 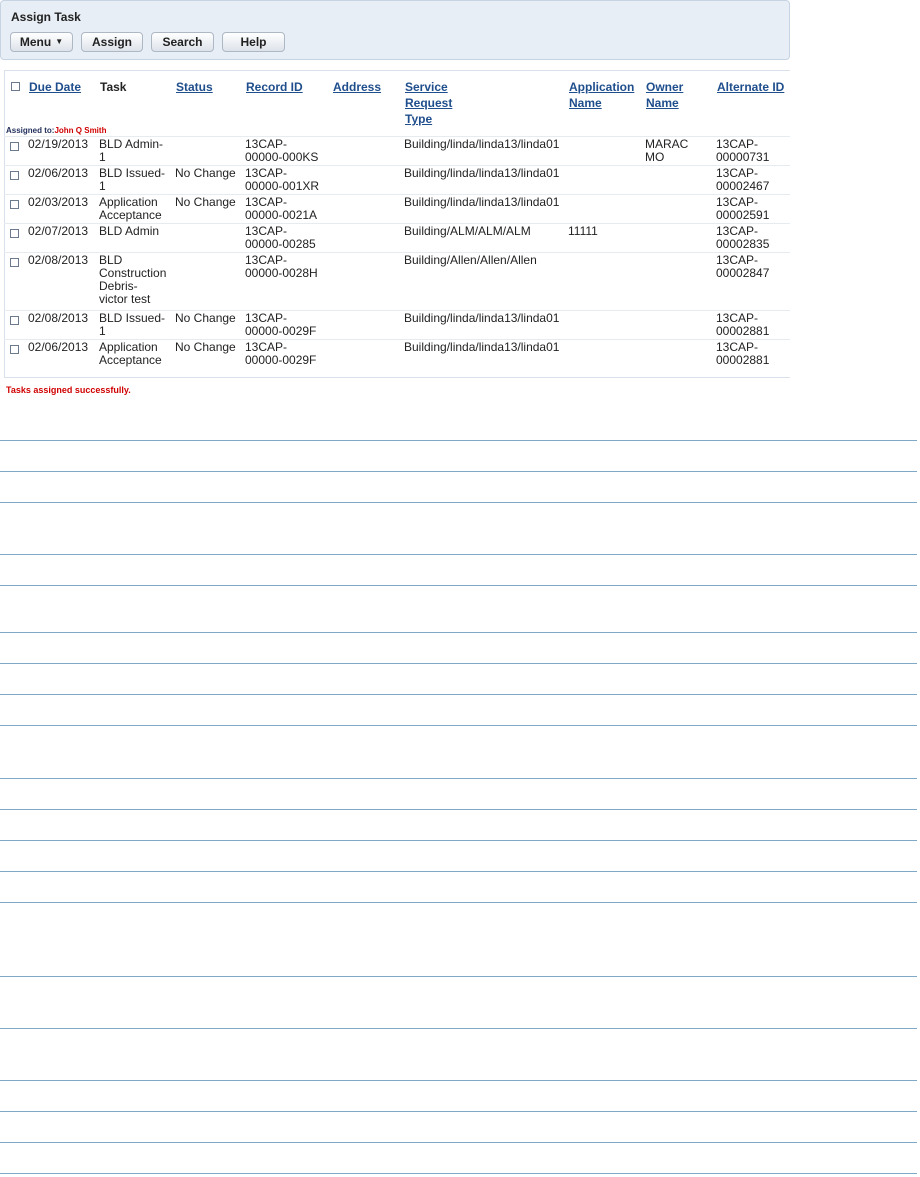 I want to click on search-button: Search, so click(x=182, y=42).